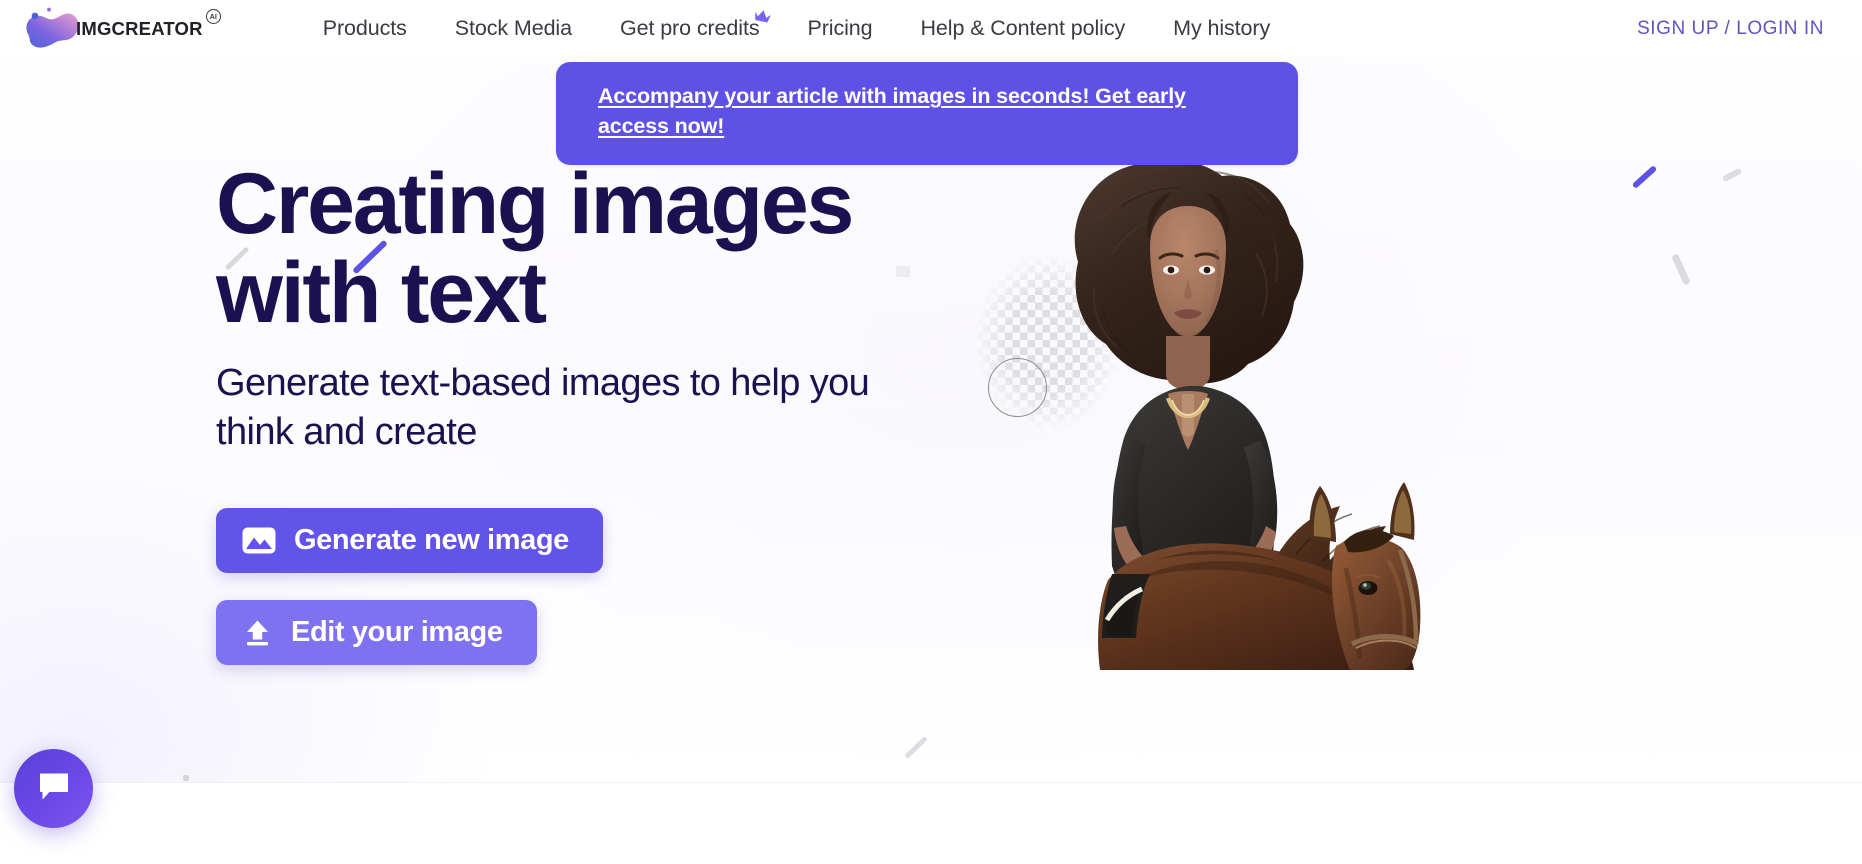  I want to click on nav-label: Products, so click(364, 28).